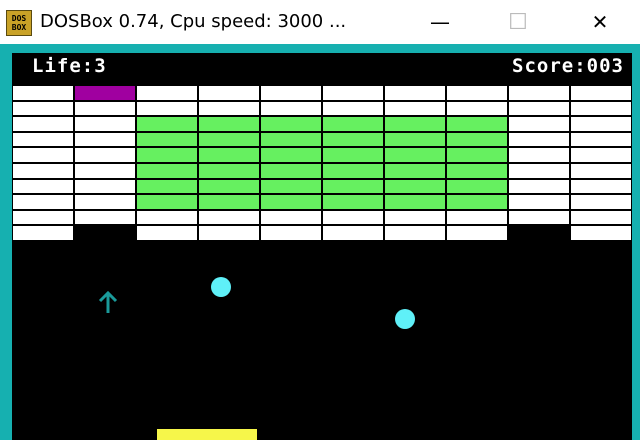 This screenshot has width=640, height=440. I want to click on maximize-icon: ☐, so click(518, 22).